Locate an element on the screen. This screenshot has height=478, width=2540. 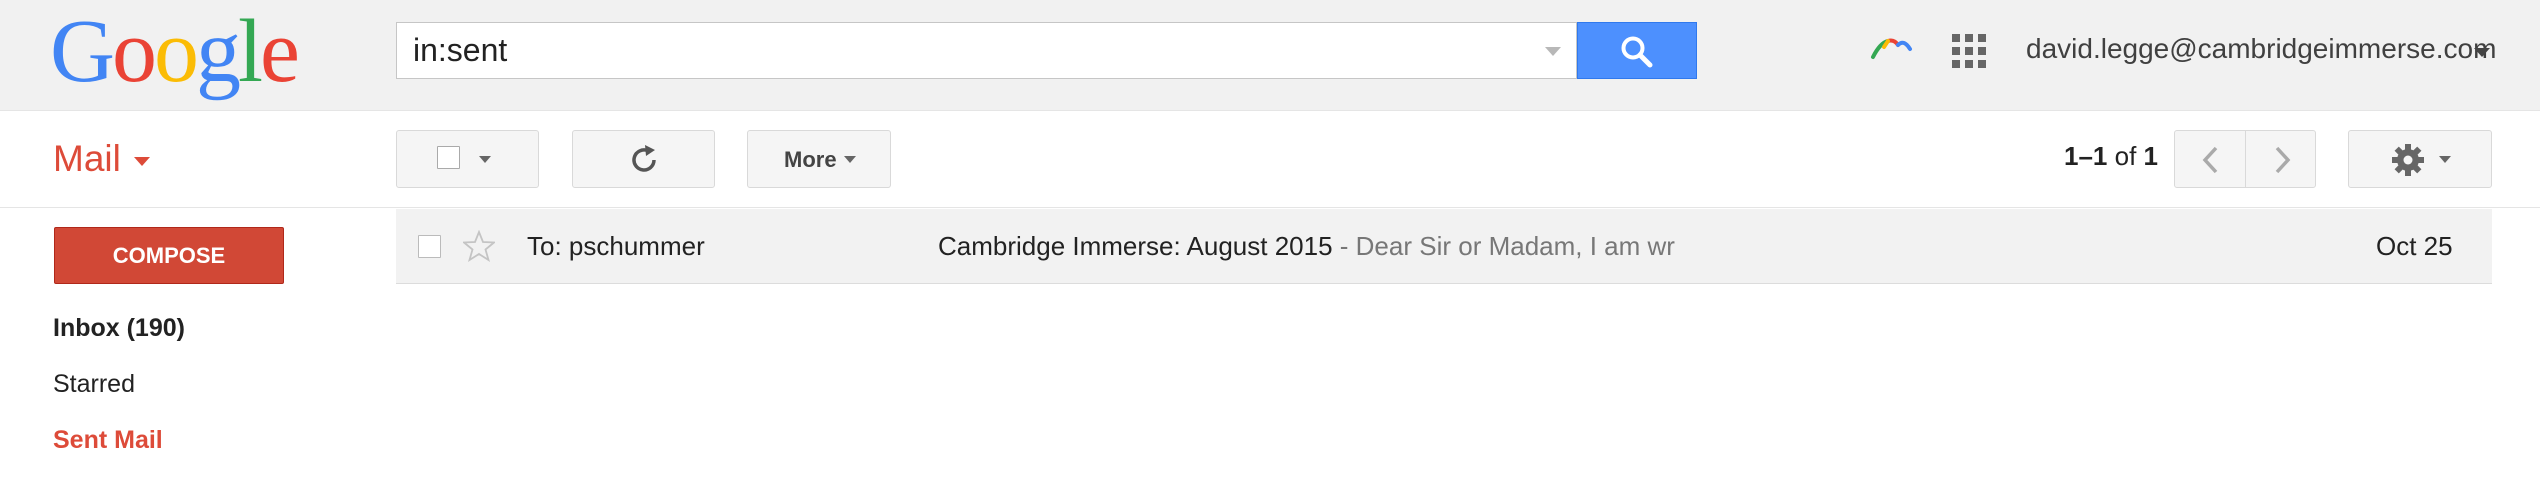
pagination-range: 1–1 is located at coordinates (2086, 156).